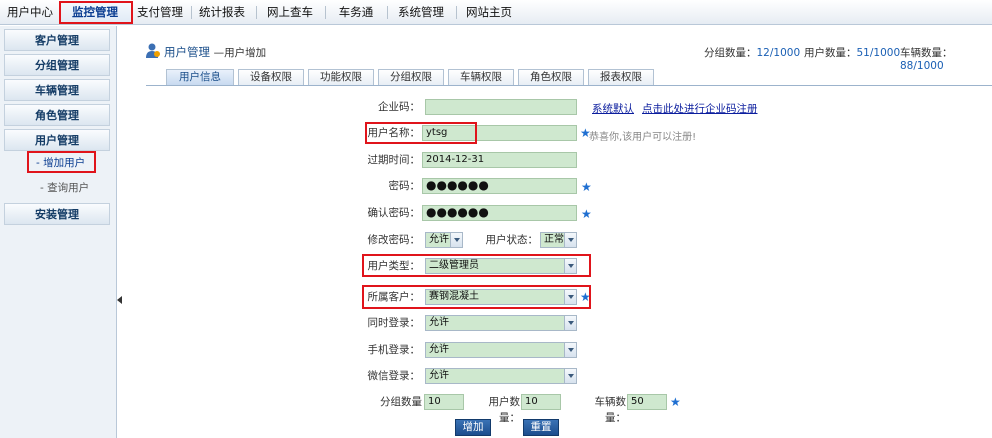 This screenshot has width=992, height=438. What do you see at coordinates (160, 12) in the screenshot?
I see `nav-payment-management: 支付管理` at bounding box center [160, 12].